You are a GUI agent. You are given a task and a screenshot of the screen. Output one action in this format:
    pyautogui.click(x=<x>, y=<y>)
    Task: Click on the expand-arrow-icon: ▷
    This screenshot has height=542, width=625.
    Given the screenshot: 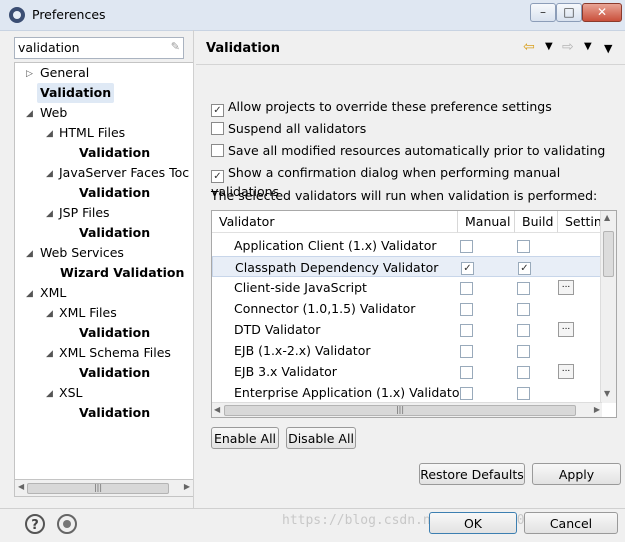 What is the action you would take?
    pyautogui.click(x=29, y=74)
    